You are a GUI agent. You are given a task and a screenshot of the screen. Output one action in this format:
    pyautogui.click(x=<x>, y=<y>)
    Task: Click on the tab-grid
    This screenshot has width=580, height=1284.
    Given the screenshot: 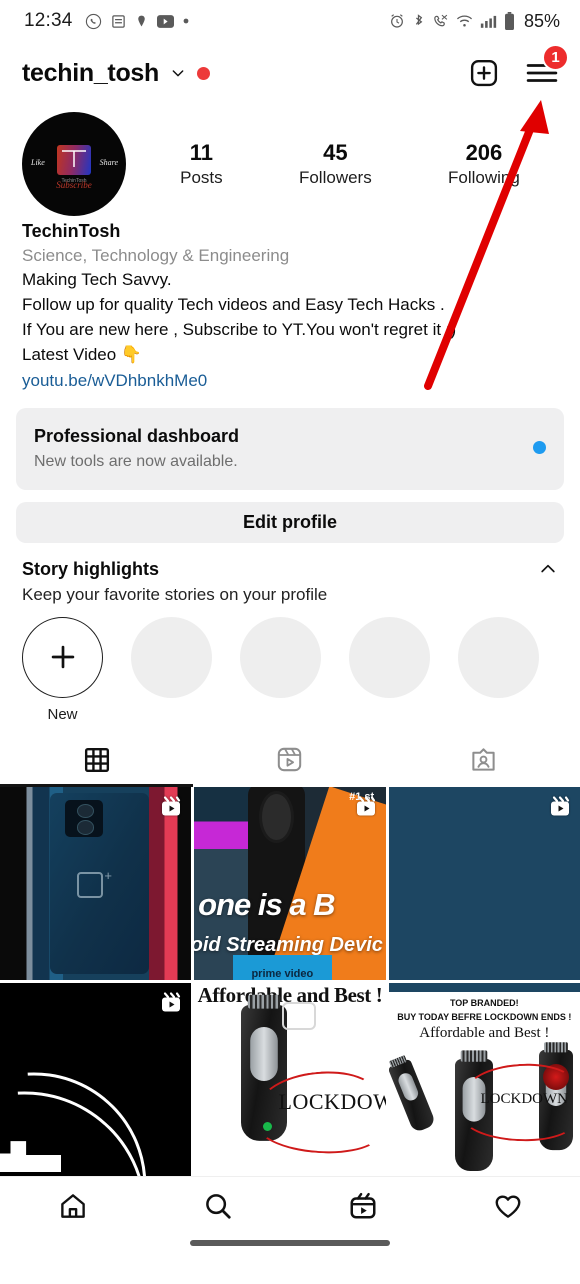 What is the action you would take?
    pyautogui.click(x=97, y=760)
    